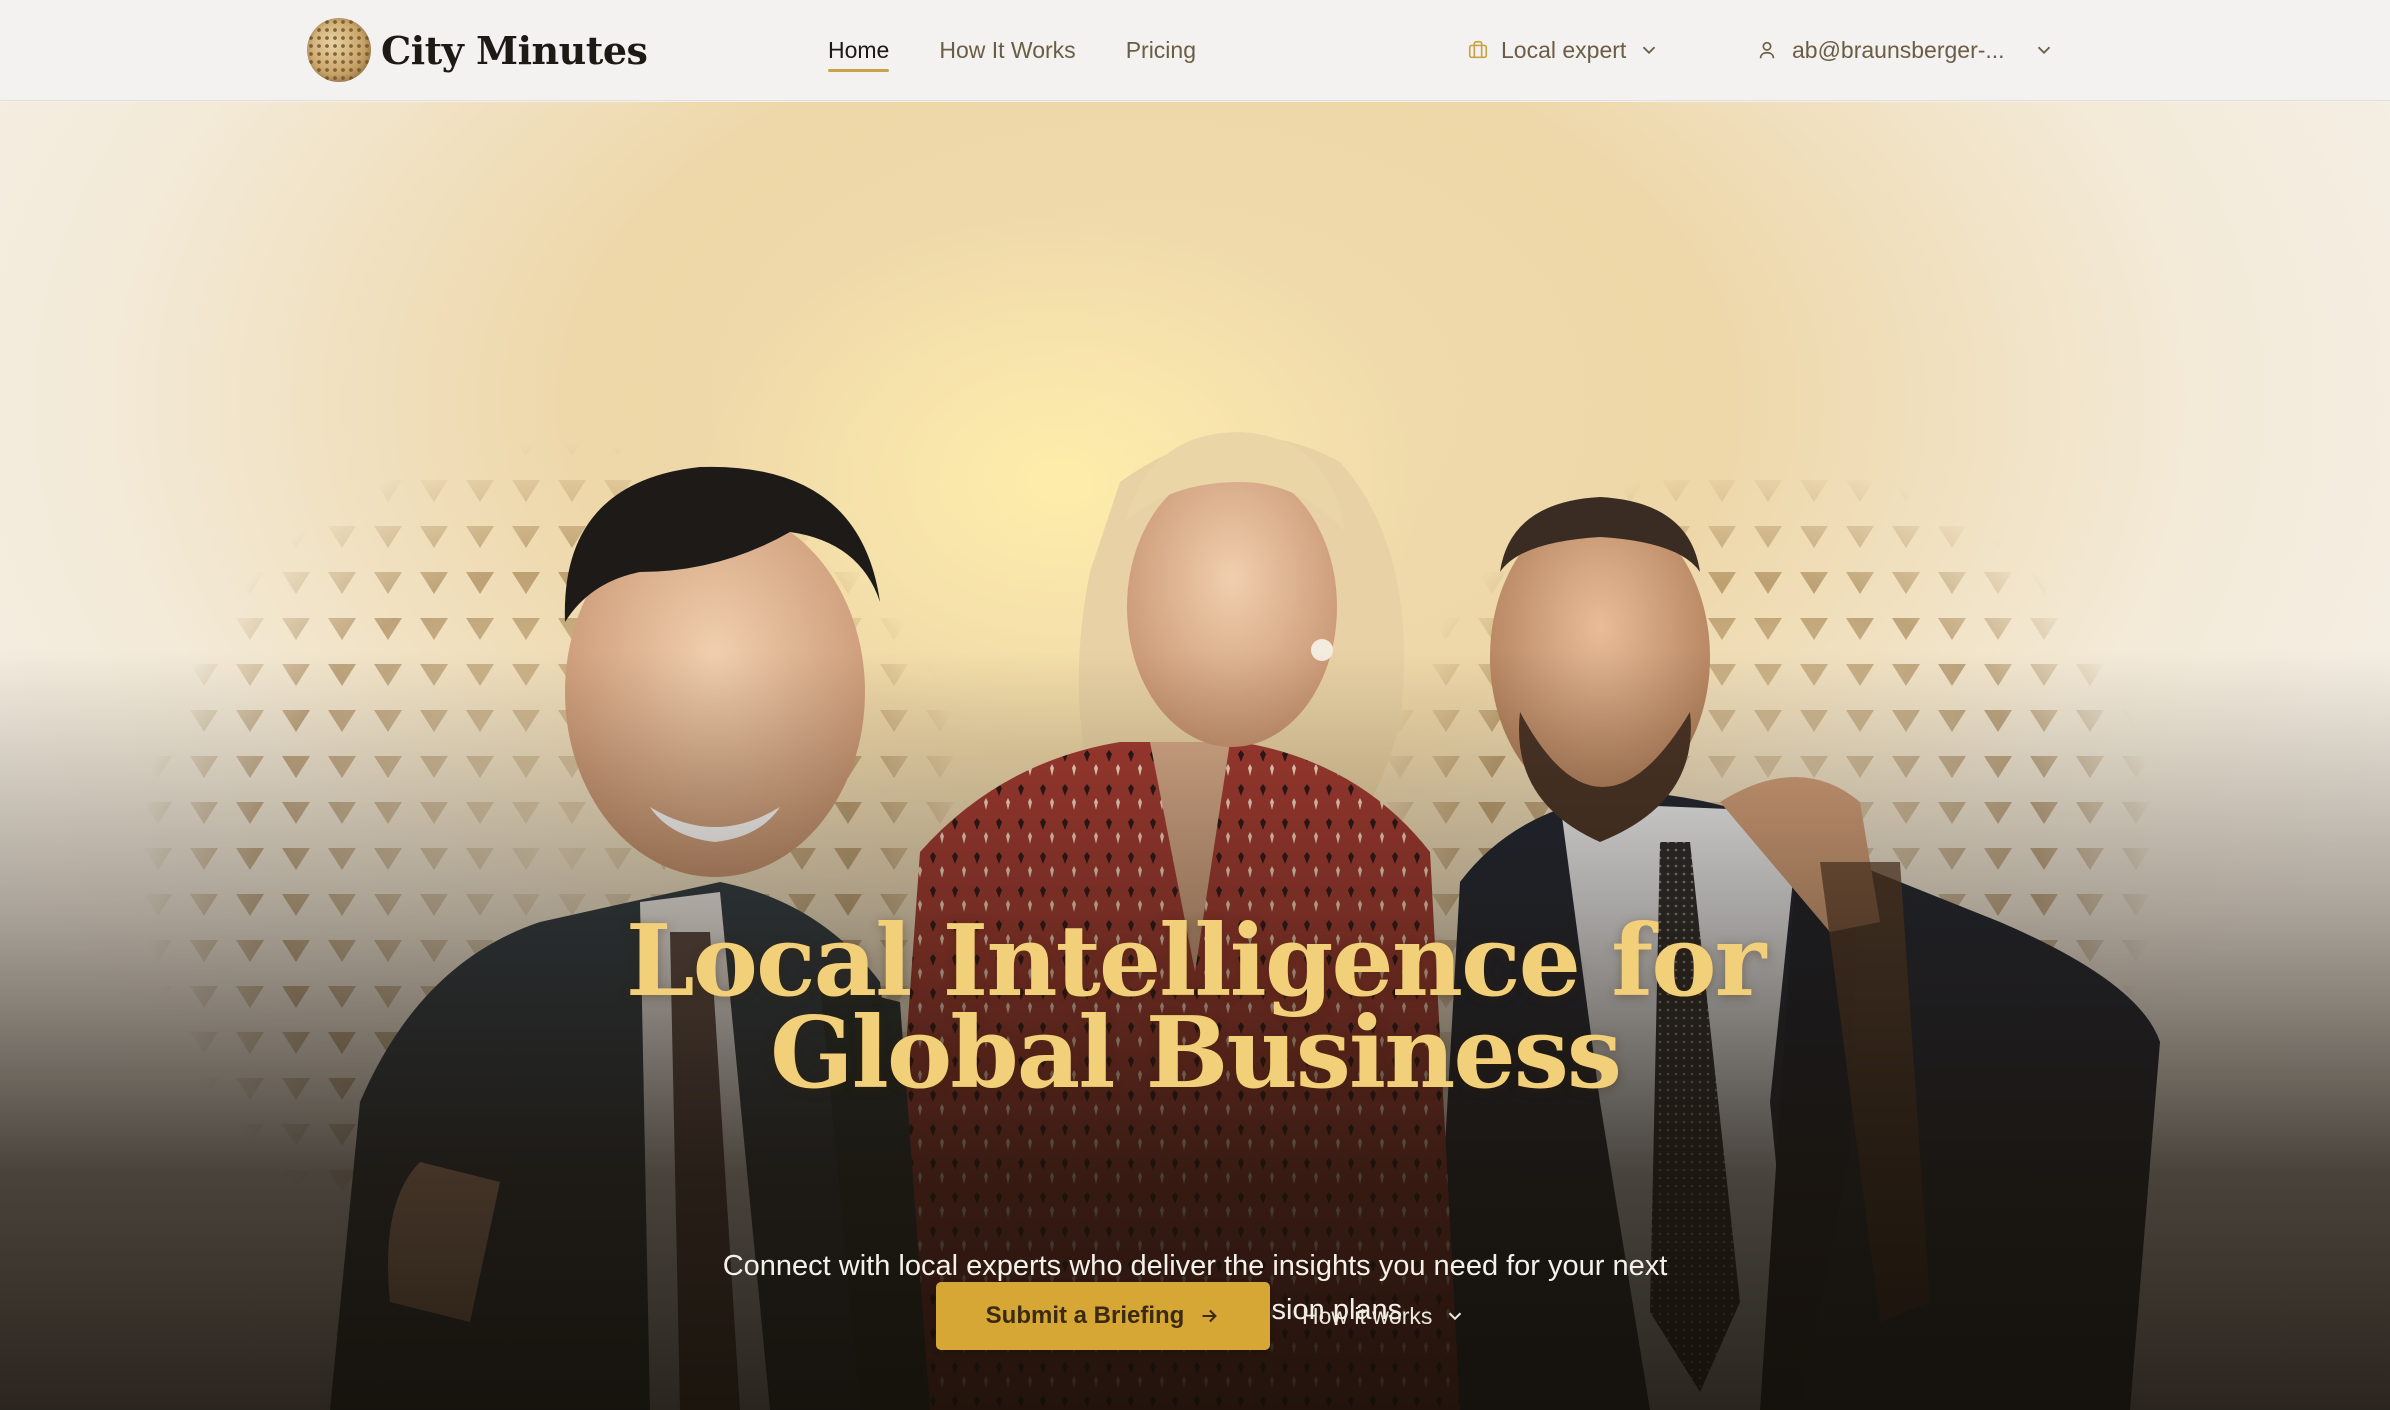 Image resolution: width=2390 pixels, height=1410 pixels. What do you see at coordinates (1478, 49) in the screenshot?
I see `briefcase-icon` at bounding box center [1478, 49].